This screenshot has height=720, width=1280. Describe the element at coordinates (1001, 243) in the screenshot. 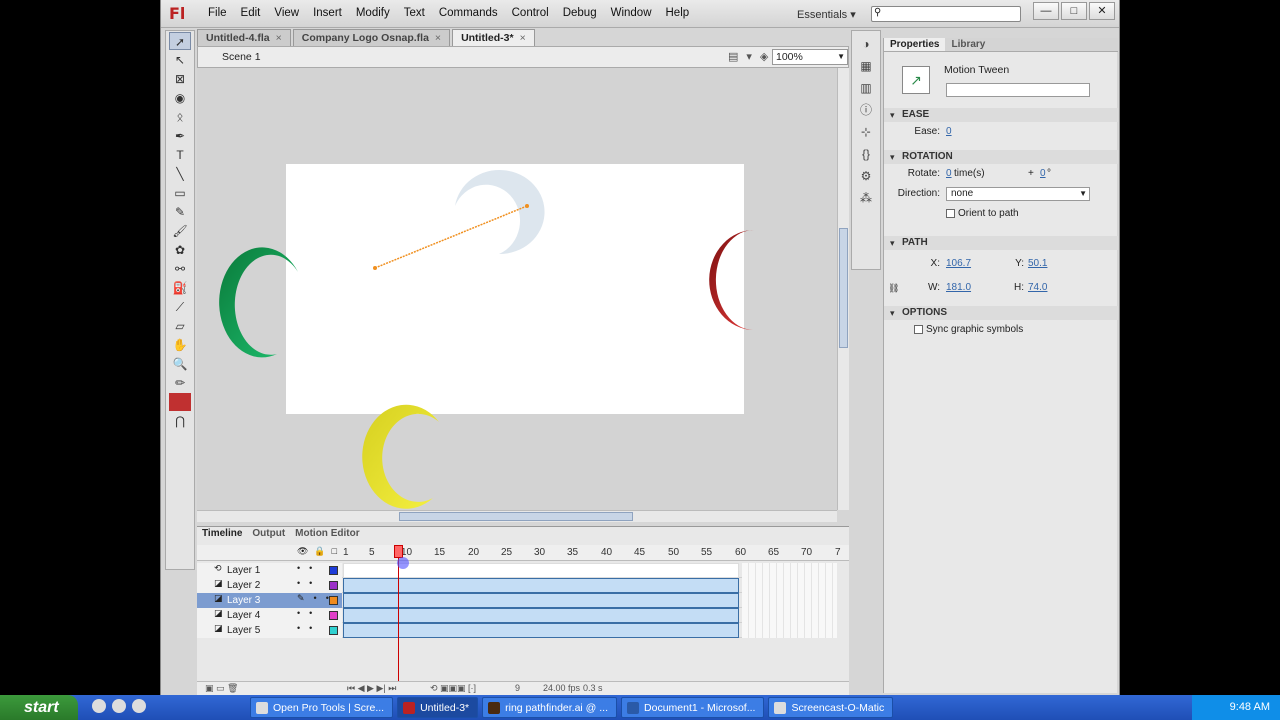

I see `section-header: PATH` at that location.